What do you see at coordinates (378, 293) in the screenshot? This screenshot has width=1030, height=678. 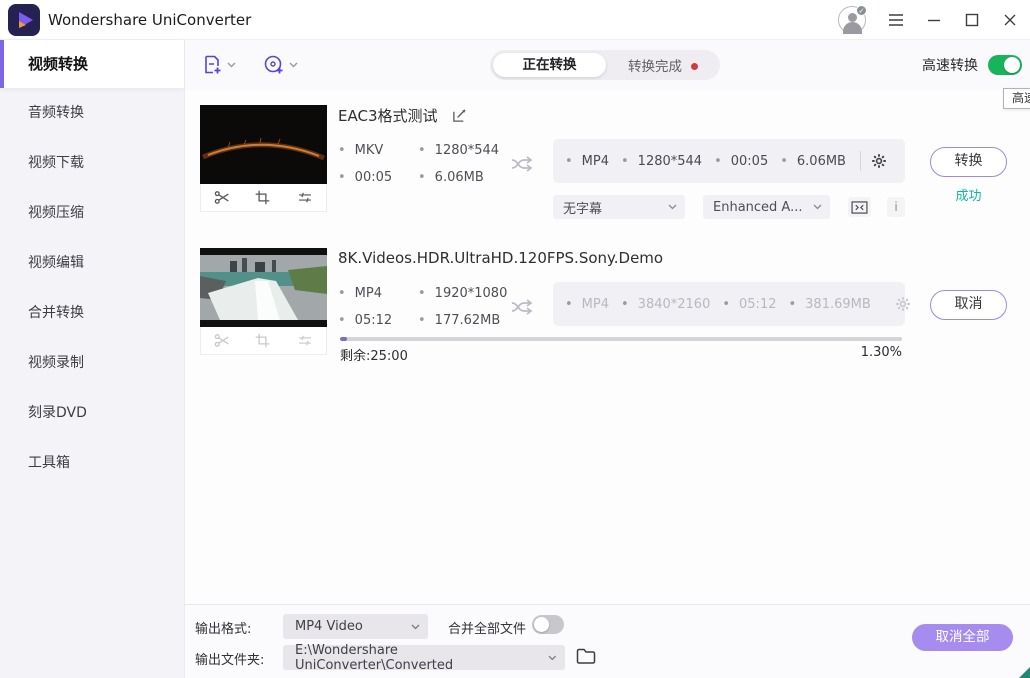 I see `source-format: MP4` at bounding box center [378, 293].